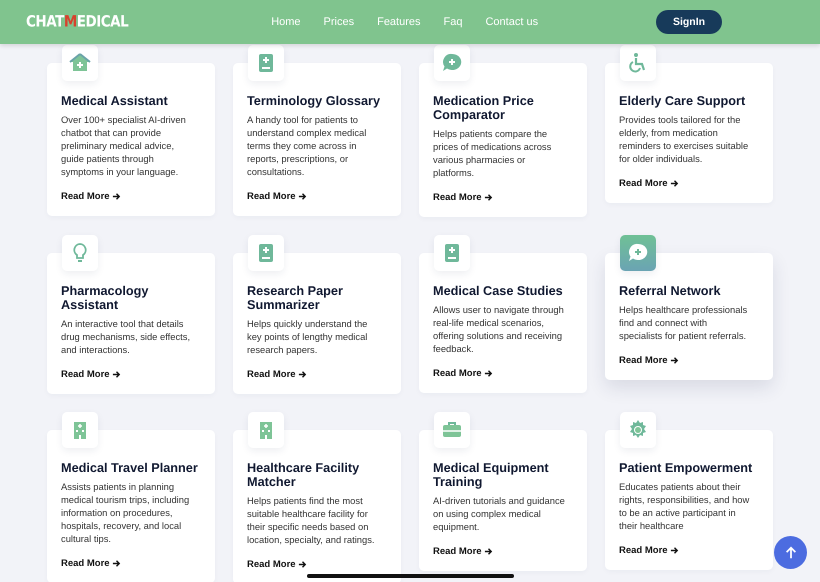  What do you see at coordinates (314, 101) in the screenshot?
I see `card-title: Terminology Glossary` at bounding box center [314, 101].